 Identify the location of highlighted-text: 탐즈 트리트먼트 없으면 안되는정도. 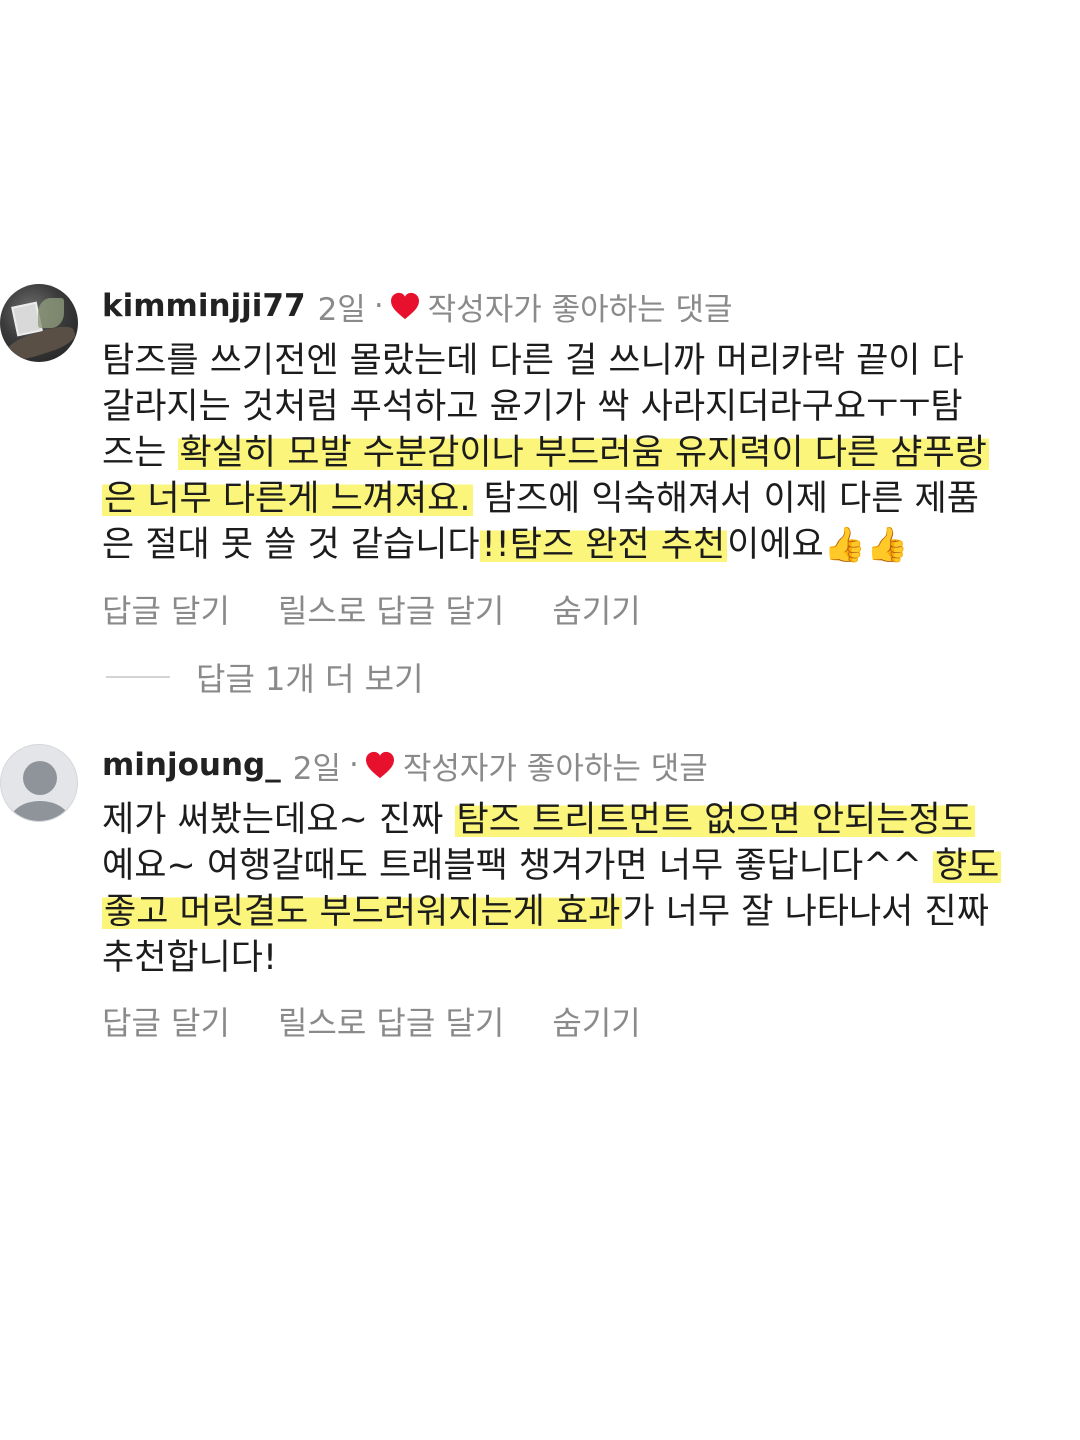
(714, 820).